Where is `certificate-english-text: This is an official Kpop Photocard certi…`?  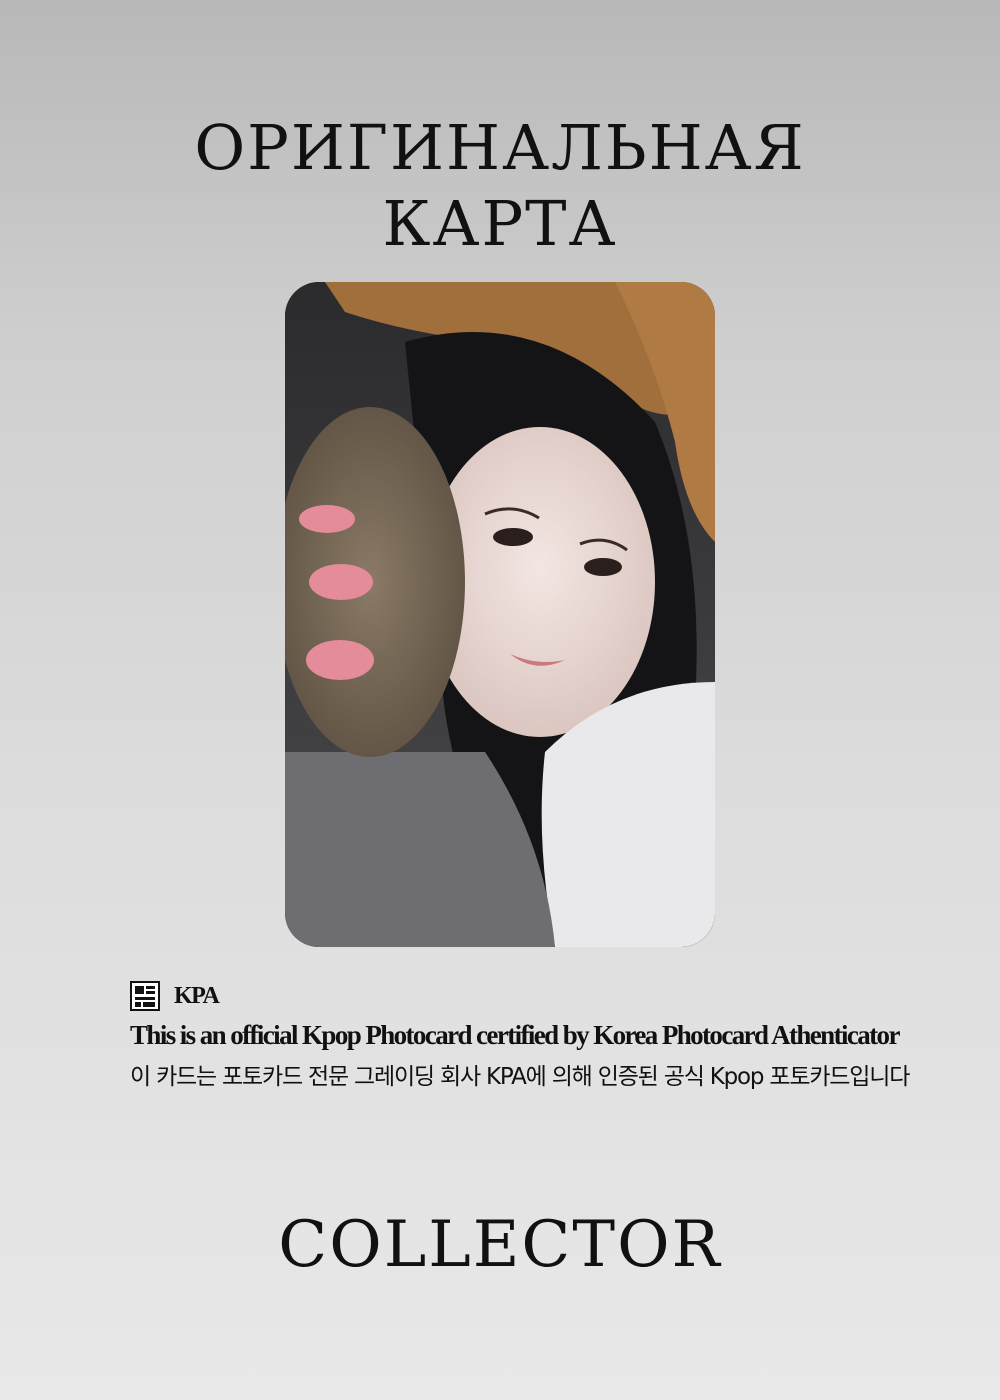
certificate-english-text: This is an official Kpop Photocard certi… is located at coordinates (515, 1035).